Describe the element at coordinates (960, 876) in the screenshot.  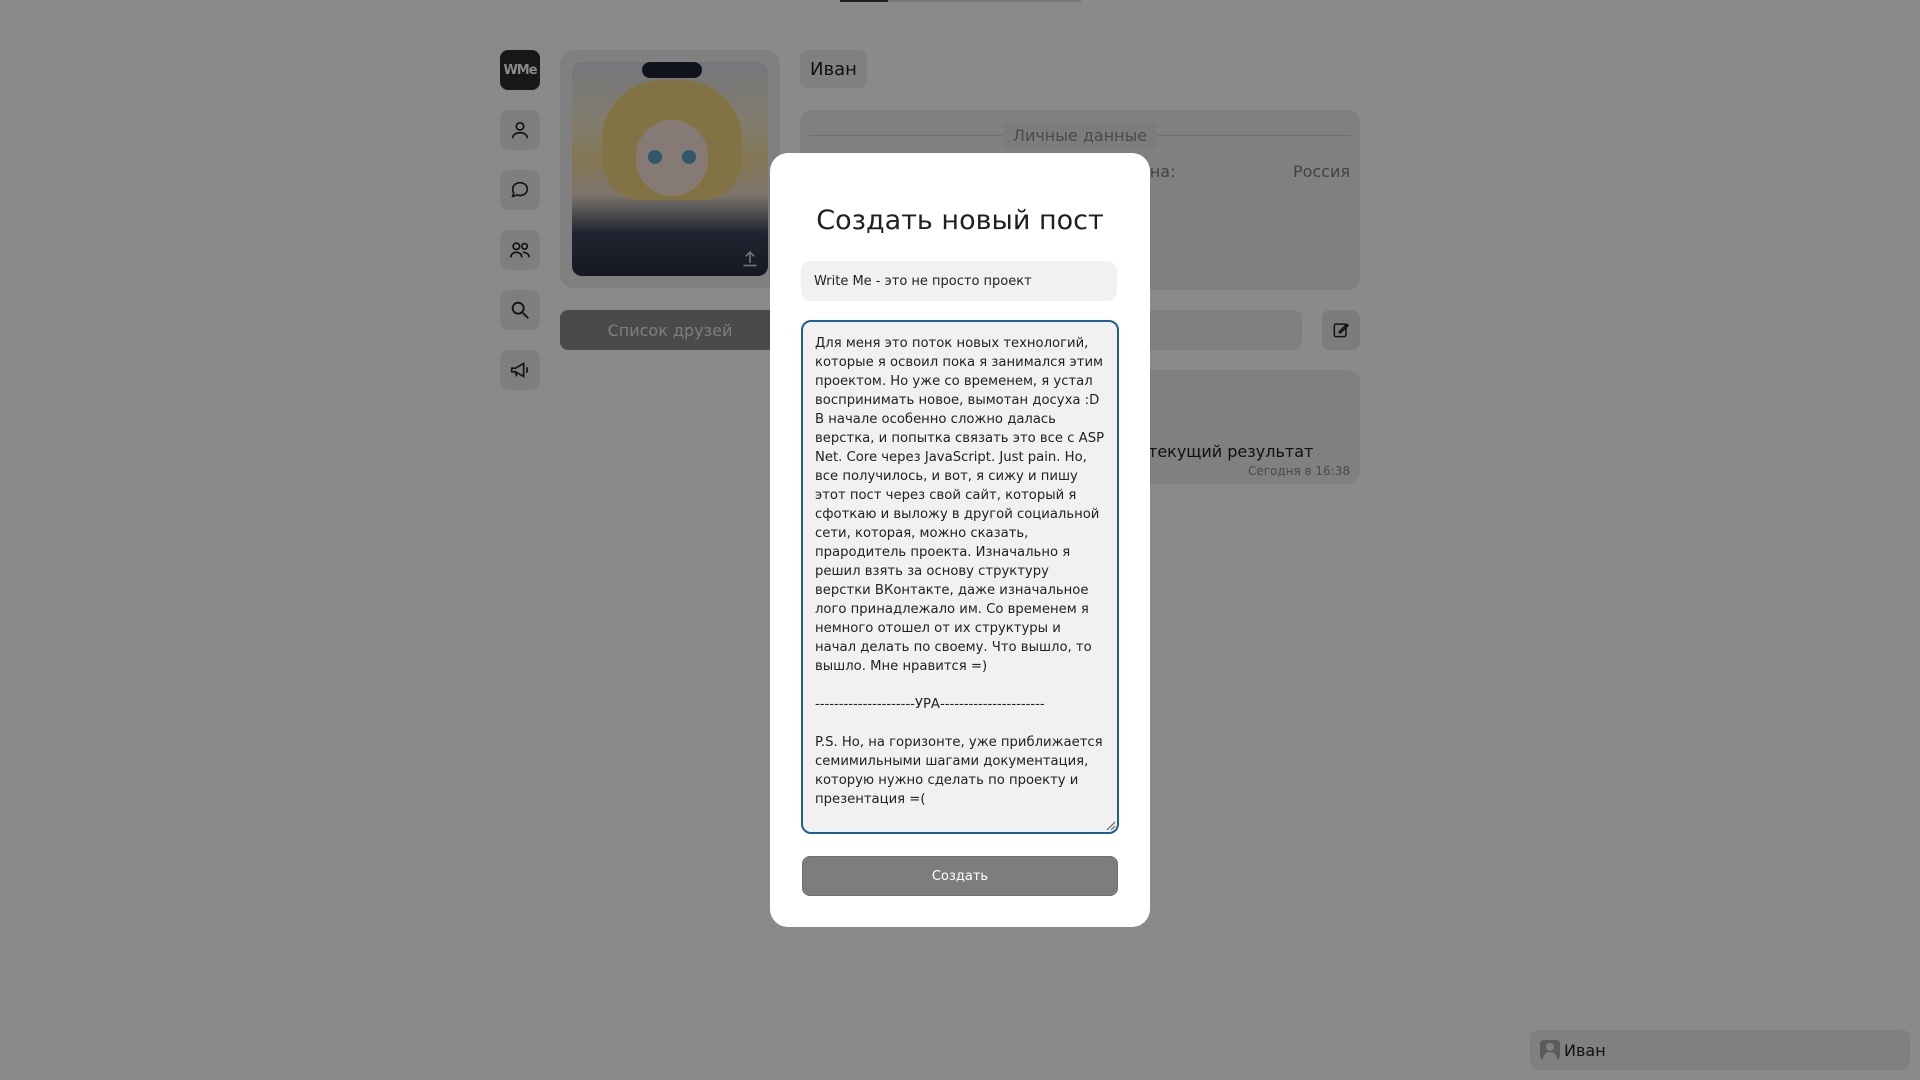
I see `create-button: Создать` at that location.